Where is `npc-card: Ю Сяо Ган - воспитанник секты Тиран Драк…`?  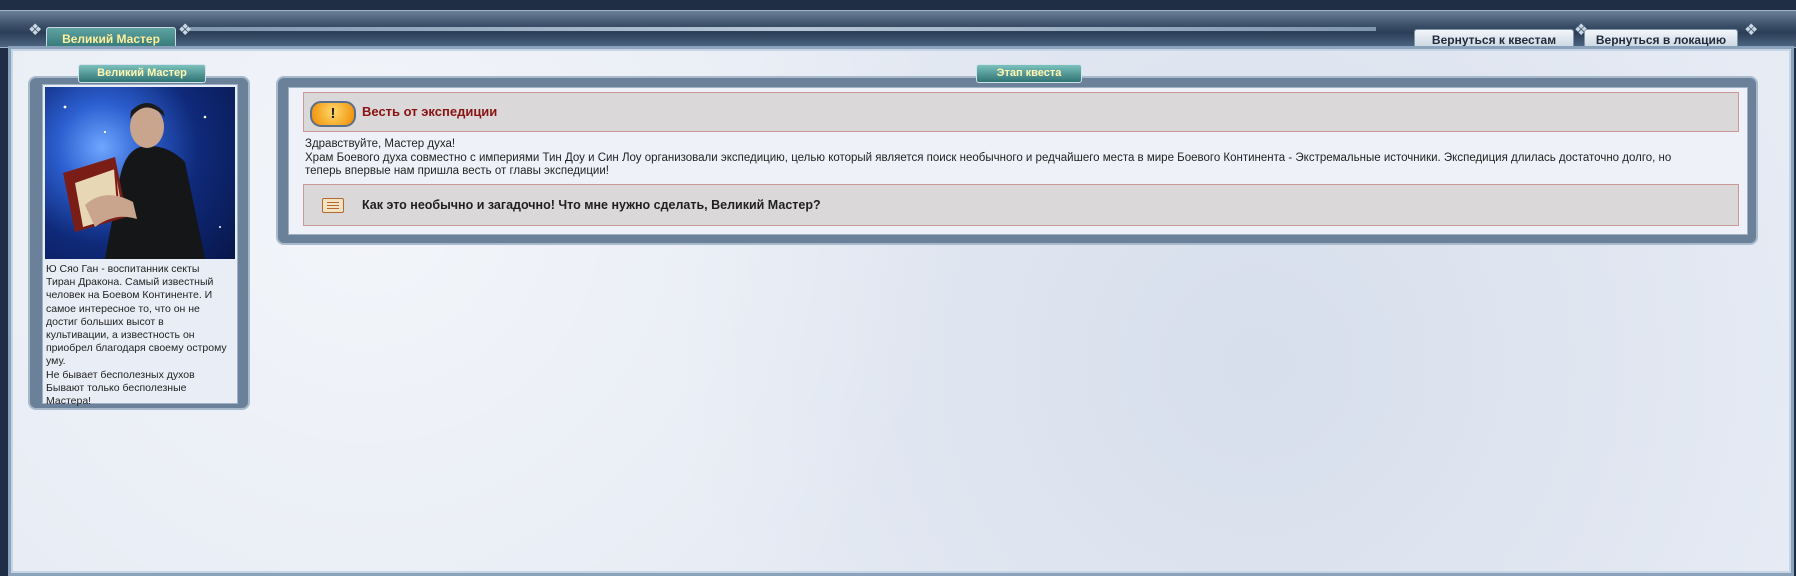 npc-card: Ю Сяо Ган - воспитанник секты Тиран Драк… is located at coordinates (139, 243).